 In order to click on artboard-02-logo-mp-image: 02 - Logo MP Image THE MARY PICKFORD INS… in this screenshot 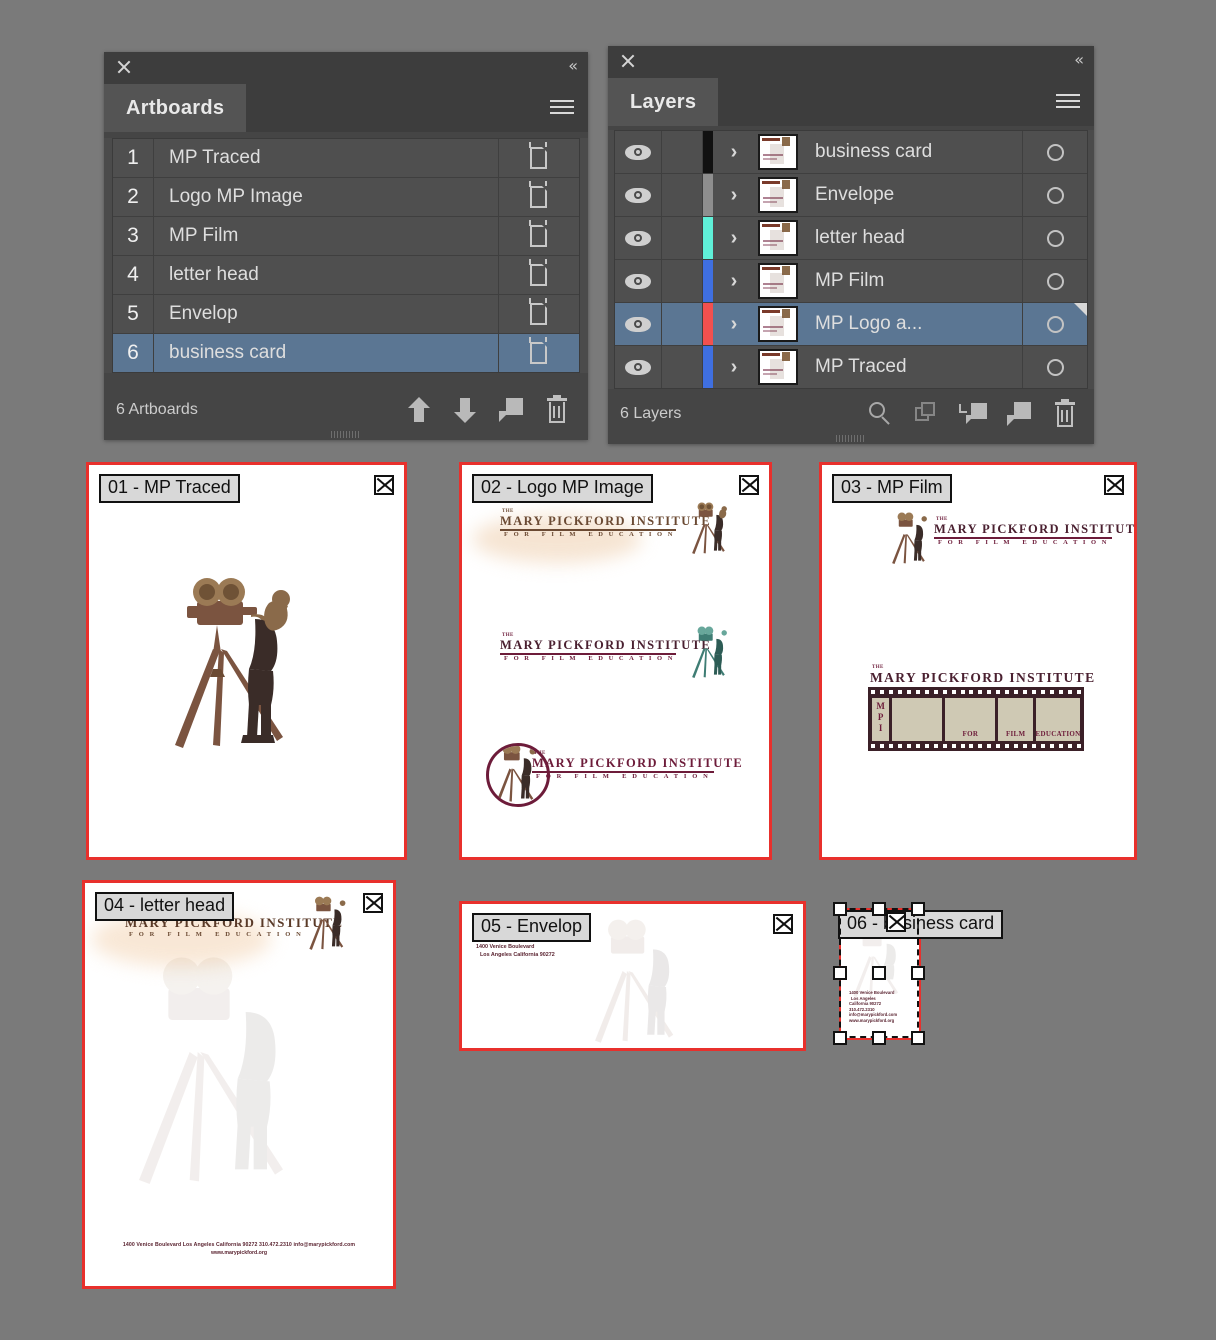, I will do `click(615, 661)`.